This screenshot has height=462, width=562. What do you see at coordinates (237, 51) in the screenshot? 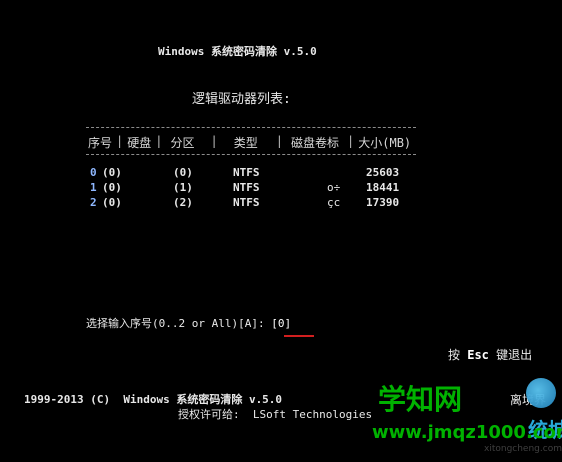
I see `window-title: Windows 系统密码清除 v.5.0` at bounding box center [237, 51].